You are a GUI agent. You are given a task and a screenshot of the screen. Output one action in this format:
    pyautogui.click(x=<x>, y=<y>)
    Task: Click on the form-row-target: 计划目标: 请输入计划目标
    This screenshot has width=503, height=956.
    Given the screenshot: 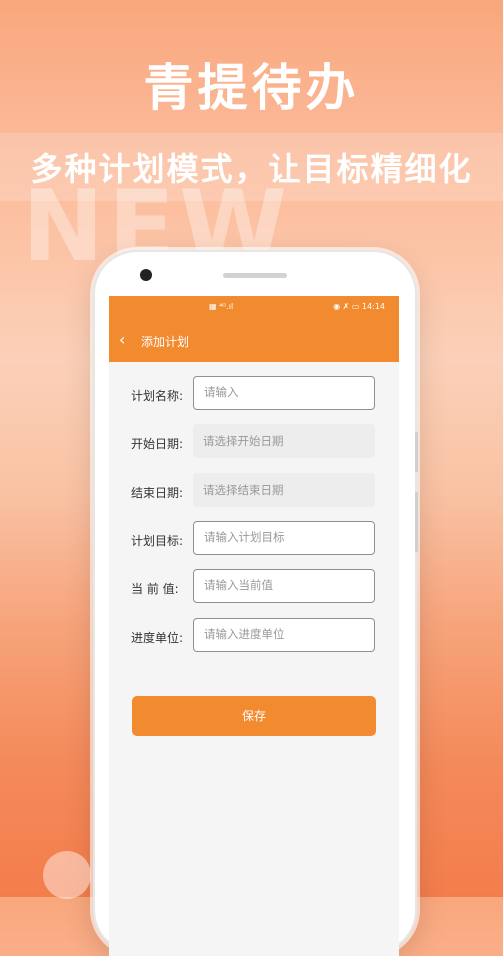 What is the action you would take?
    pyautogui.click(x=254, y=539)
    